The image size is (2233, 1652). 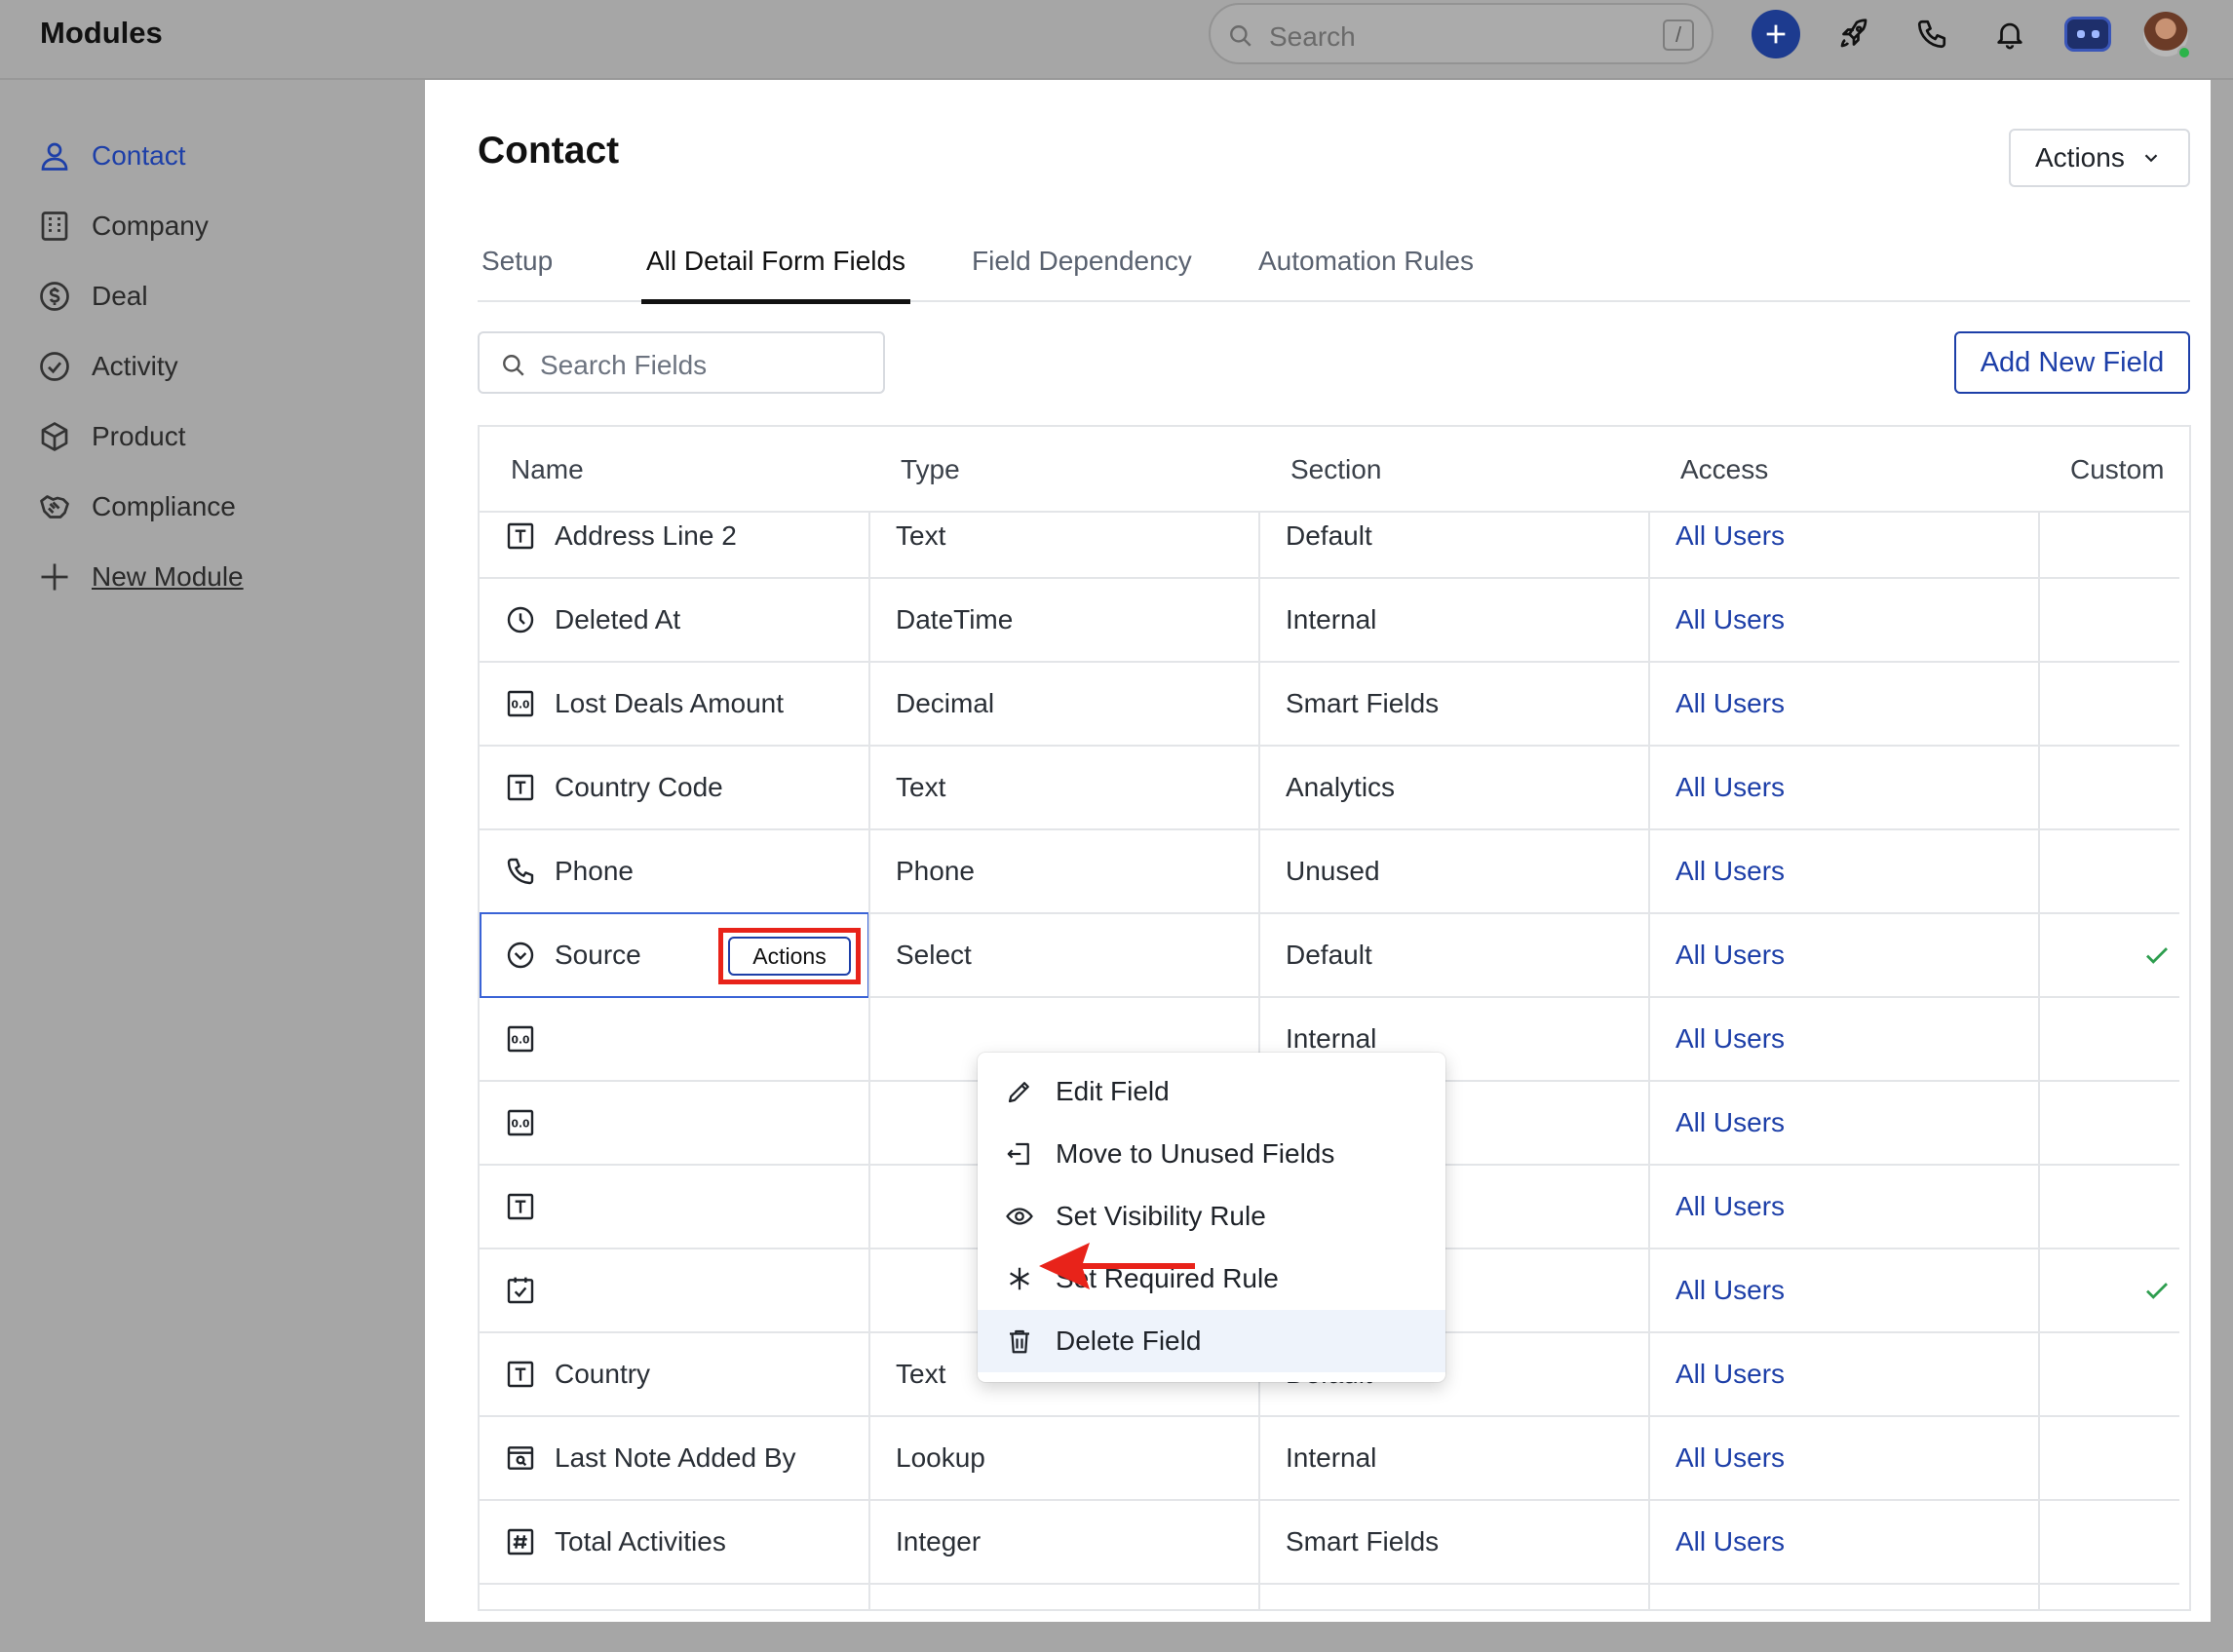 I want to click on table-row: Deleted At DateTime Internal All Users, so click(x=1329, y=621).